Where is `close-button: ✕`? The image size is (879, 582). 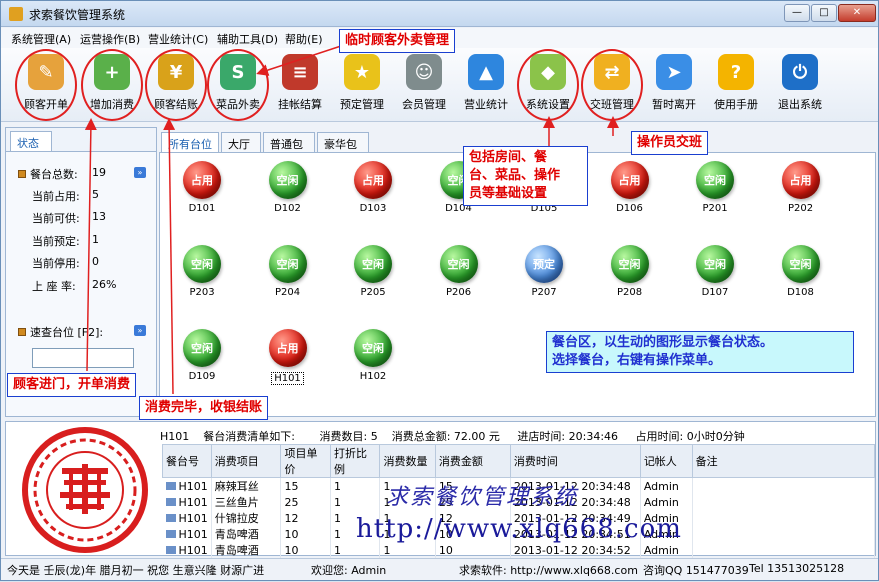
close-button: ✕ is located at coordinates (857, 13).